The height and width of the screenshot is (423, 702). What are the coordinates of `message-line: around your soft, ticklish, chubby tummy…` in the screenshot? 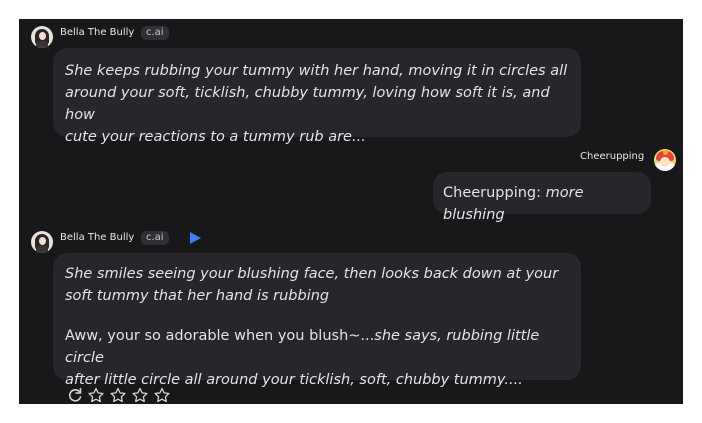 It's located at (307, 104).